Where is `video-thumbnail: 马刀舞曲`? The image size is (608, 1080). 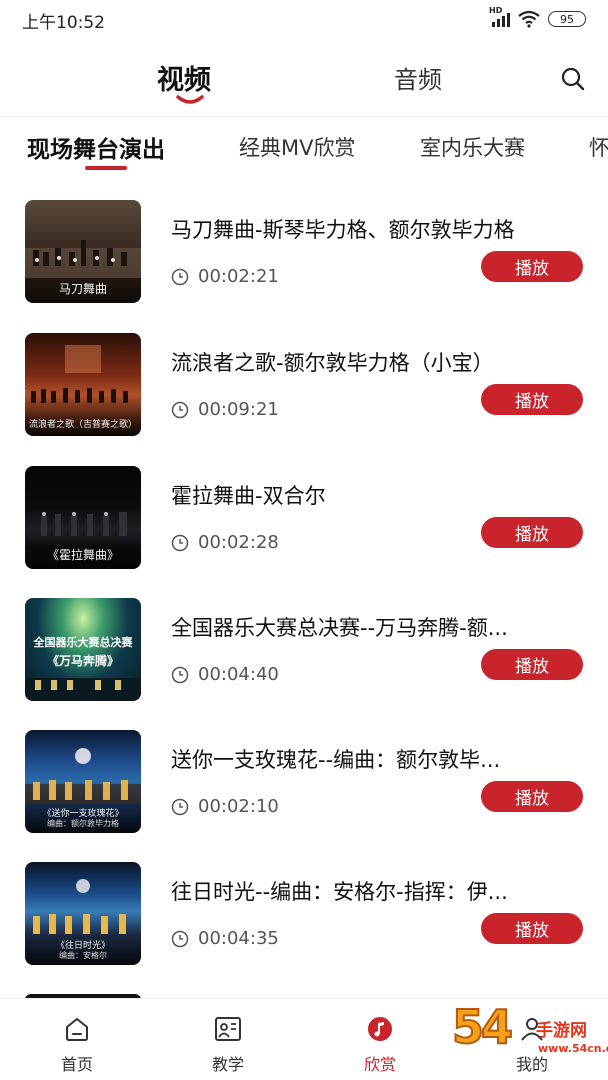
video-thumbnail: 马刀舞曲 is located at coordinates (83, 251).